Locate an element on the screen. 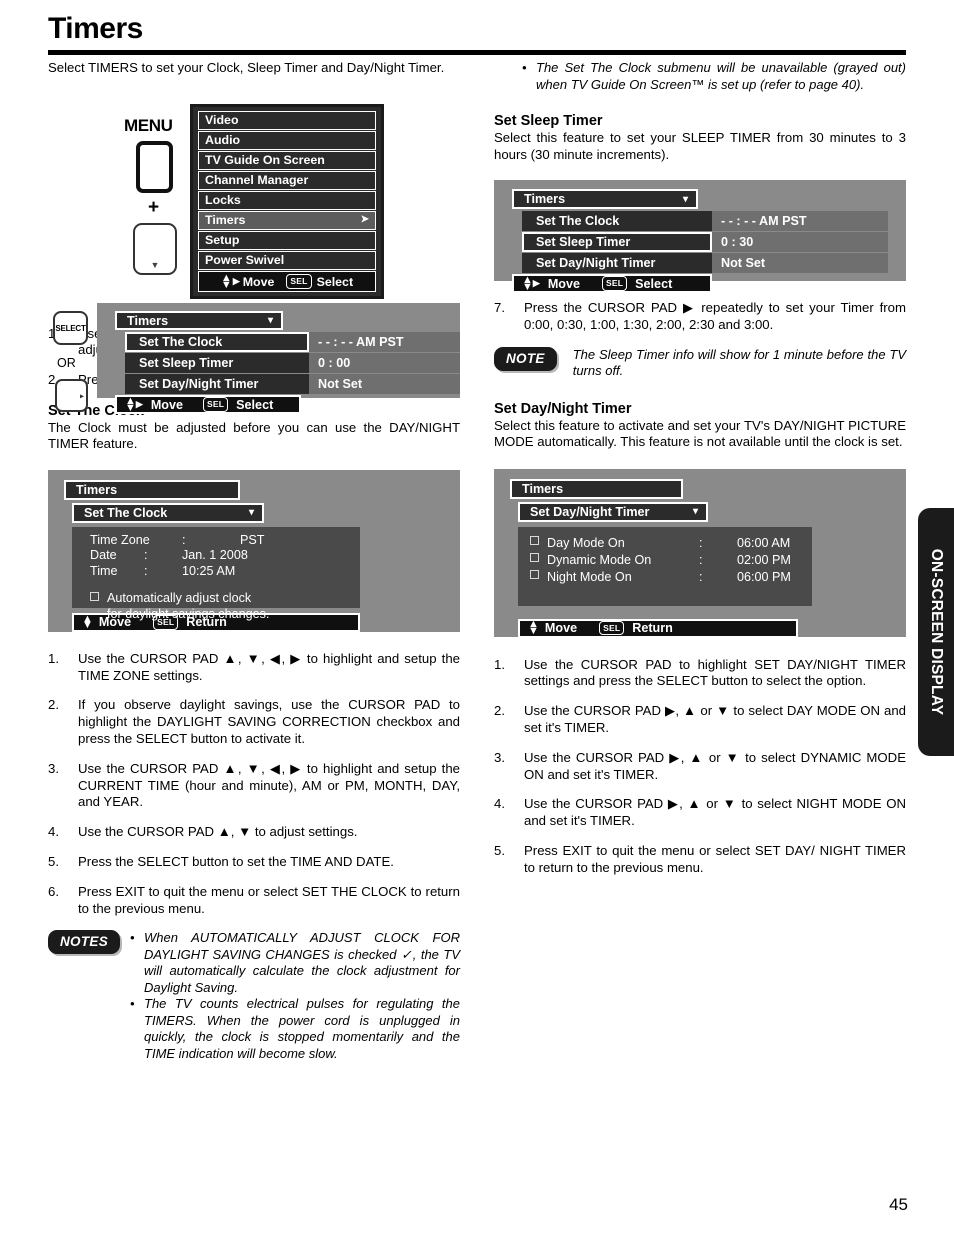 The image size is (954, 1235). osd-field-value: 06:00 AM is located at coordinates (764, 542).